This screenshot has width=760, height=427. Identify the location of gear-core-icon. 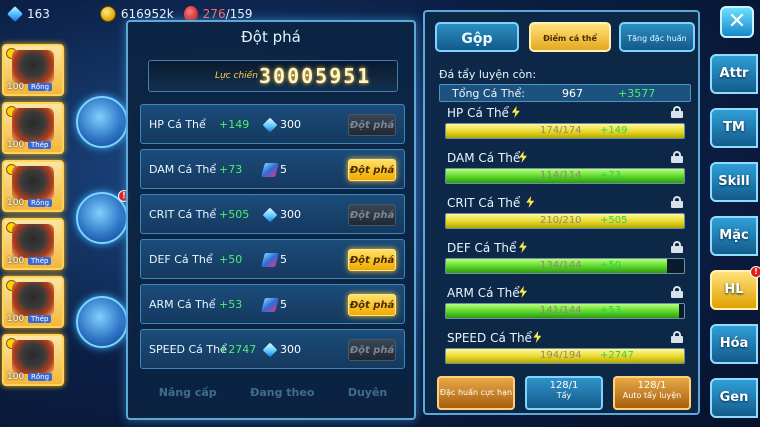
(102, 322).